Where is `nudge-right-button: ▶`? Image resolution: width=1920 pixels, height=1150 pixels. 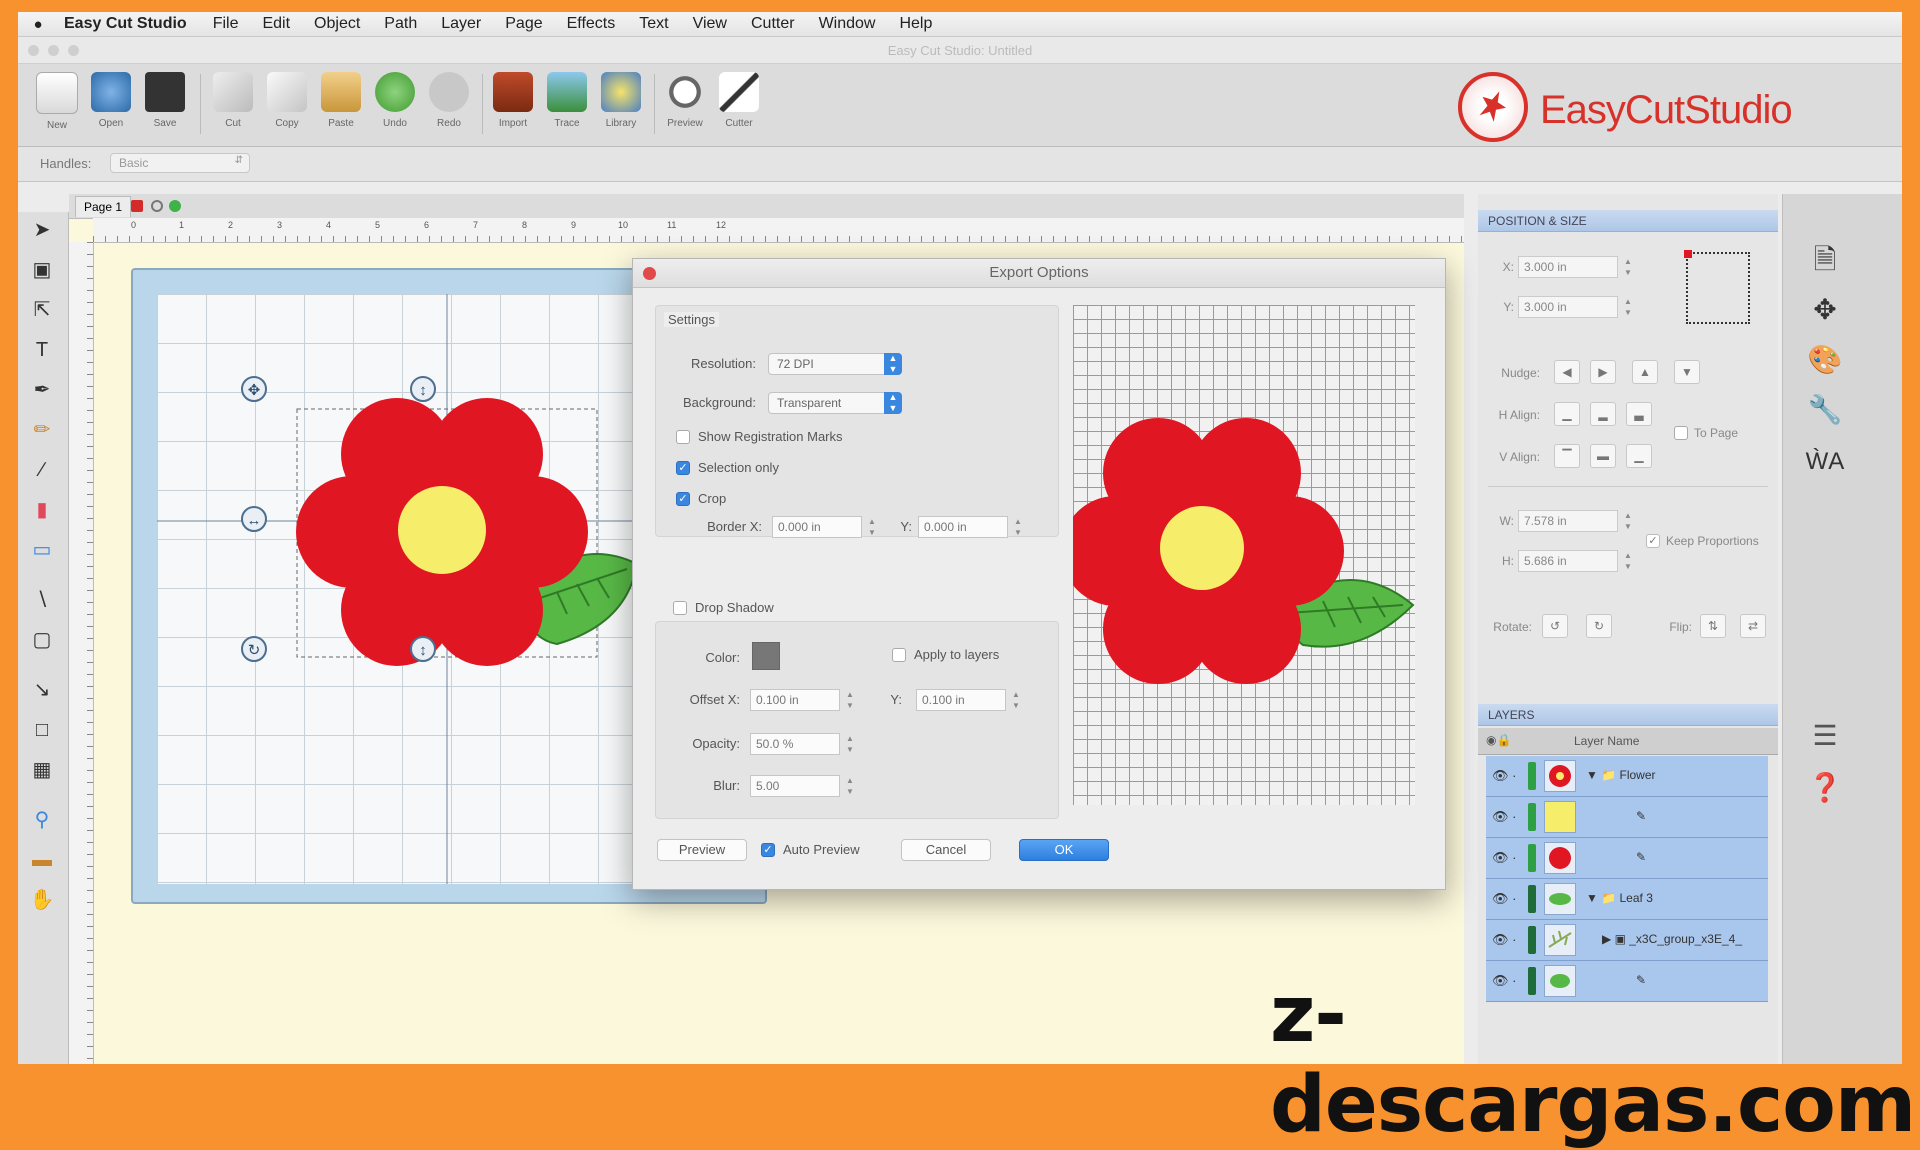
nudge-right-button: ▶ is located at coordinates (1603, 372).